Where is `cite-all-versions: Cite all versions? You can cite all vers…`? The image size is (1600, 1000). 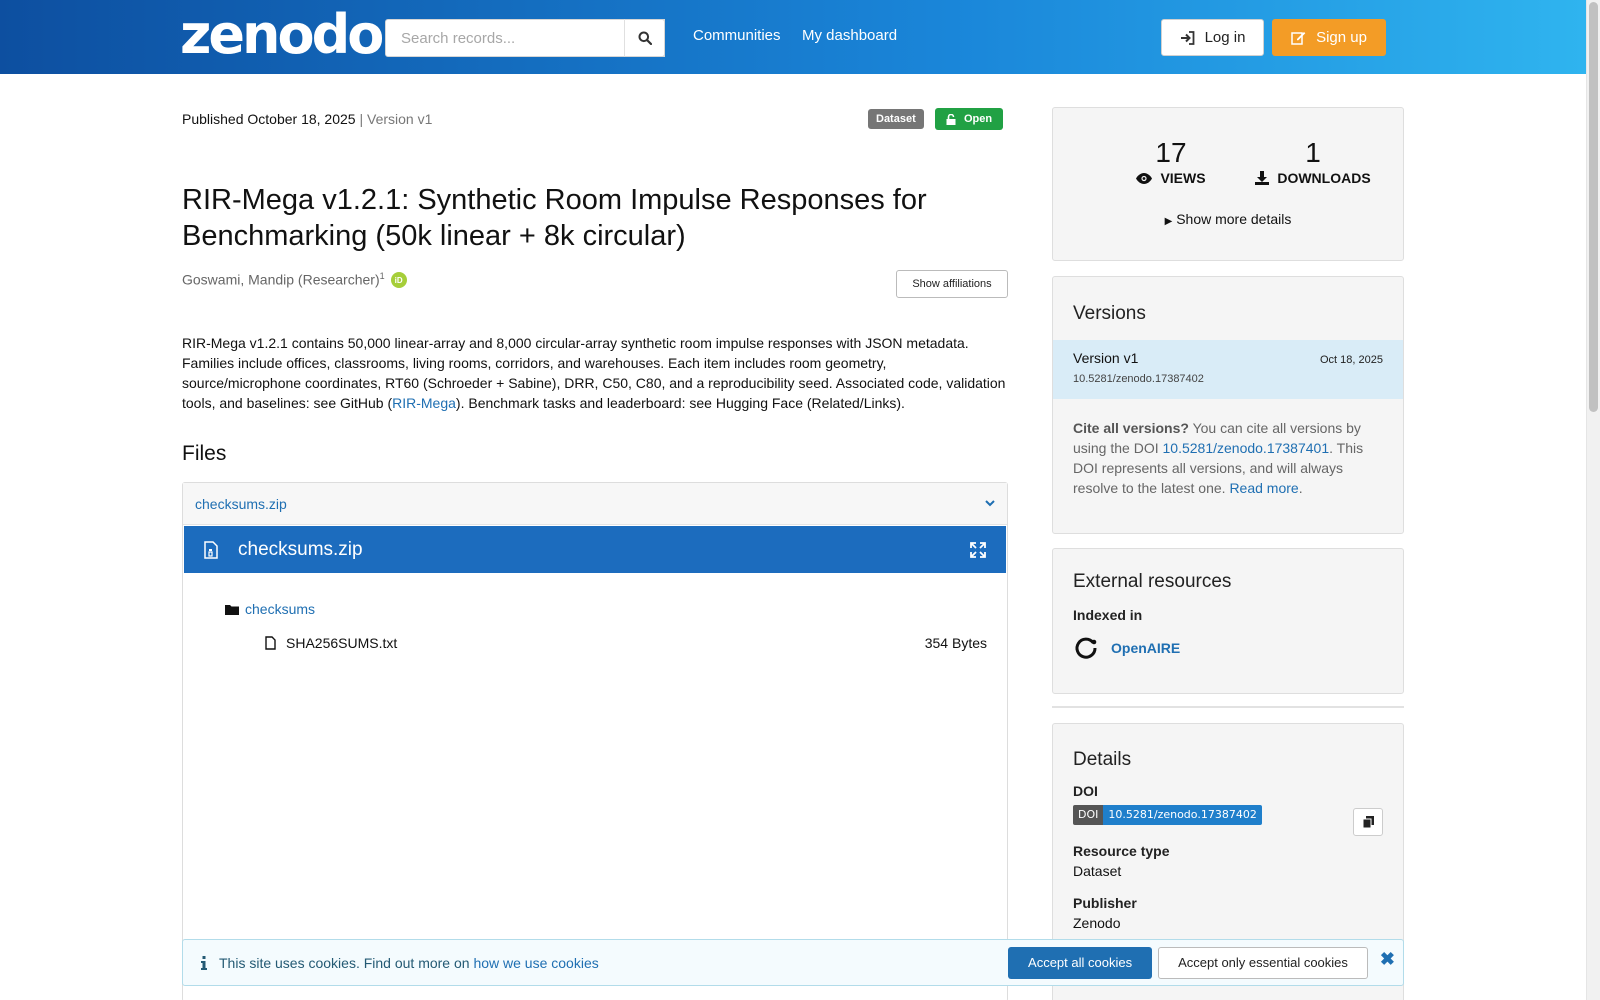
cite-all-versions: Cite all versions? You can cite all vers… is located at coordinates (1218, 458).